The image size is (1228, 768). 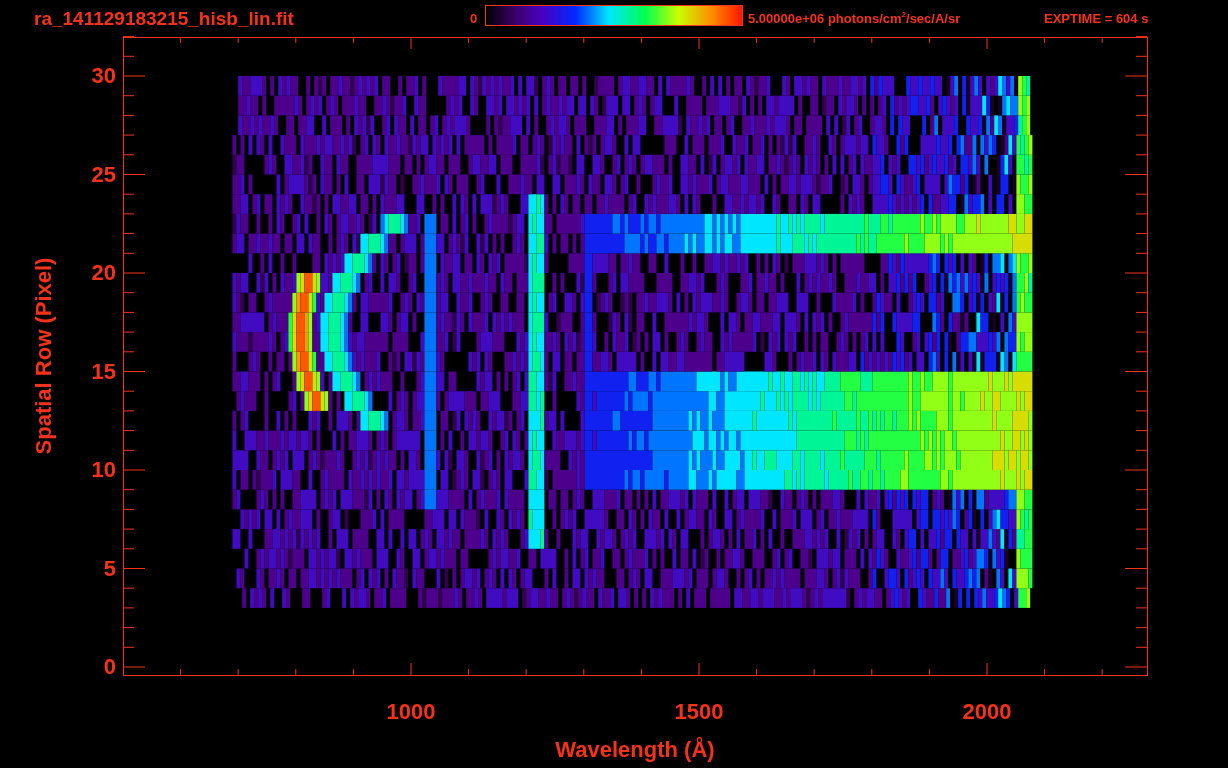 What do you see at coordinates (699, 712) in the screenshot?
I see `x-tick-label: 1500` at bounding box center [699, 712].